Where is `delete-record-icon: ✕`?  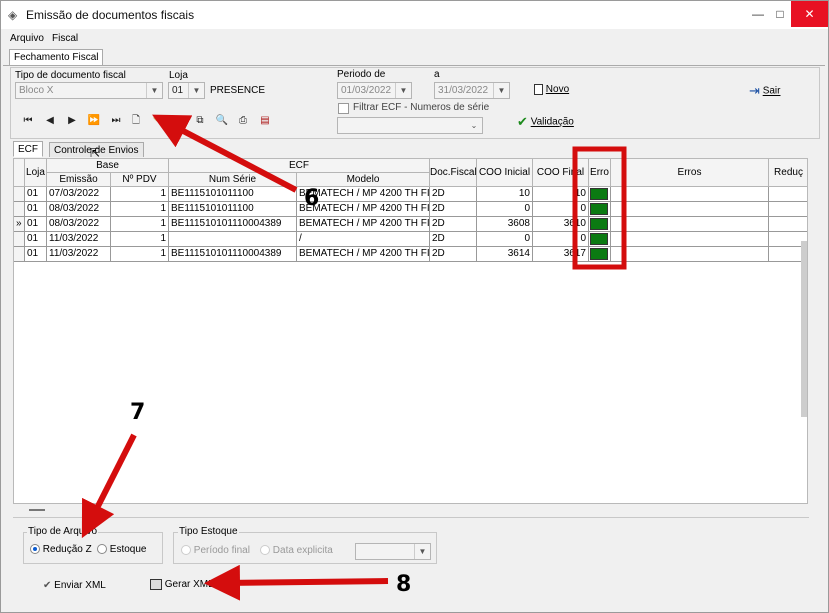 delete-record-icon: ✕ is located at coordinates (179, 121).